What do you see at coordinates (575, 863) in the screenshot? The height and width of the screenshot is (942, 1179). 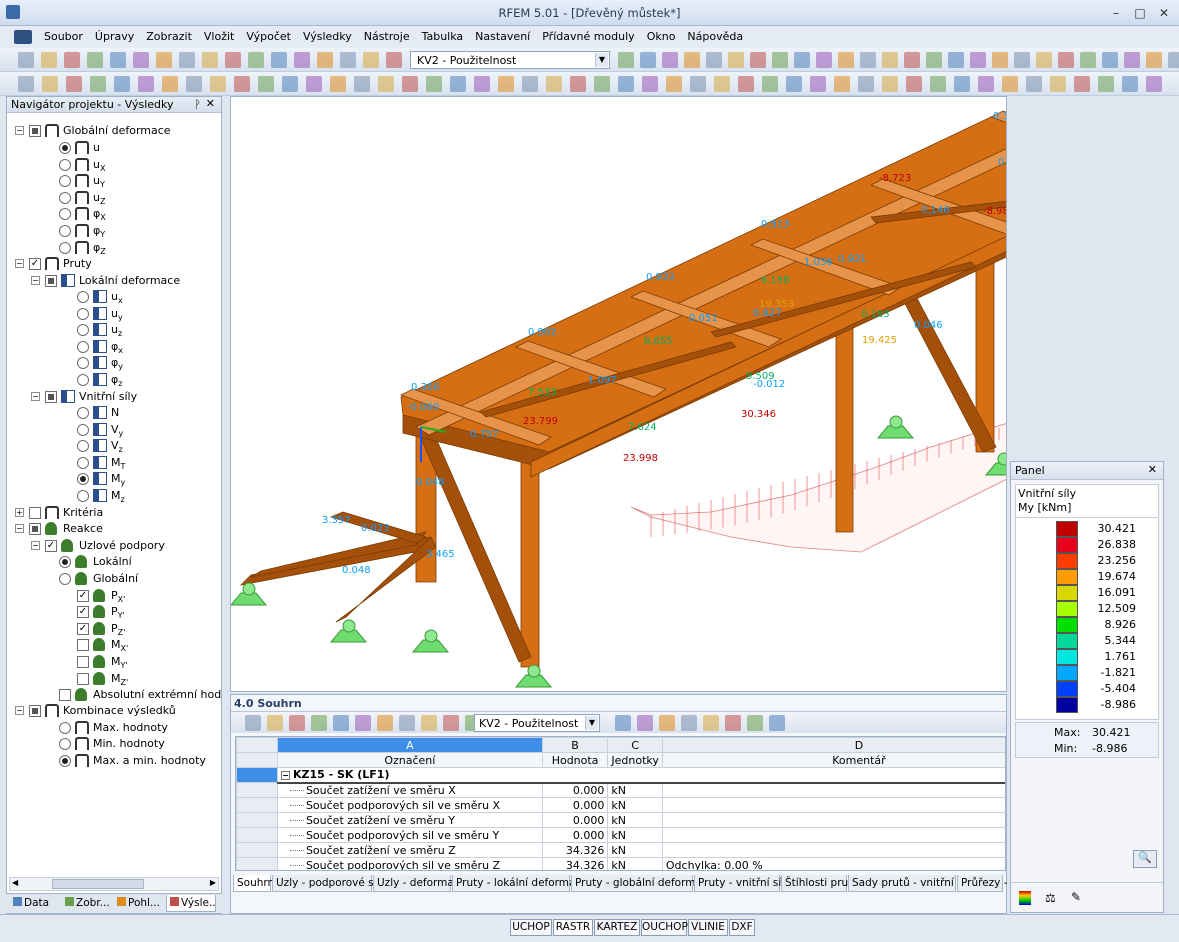 I see `value-cell: 34.326` at bounding box center [575, 863].